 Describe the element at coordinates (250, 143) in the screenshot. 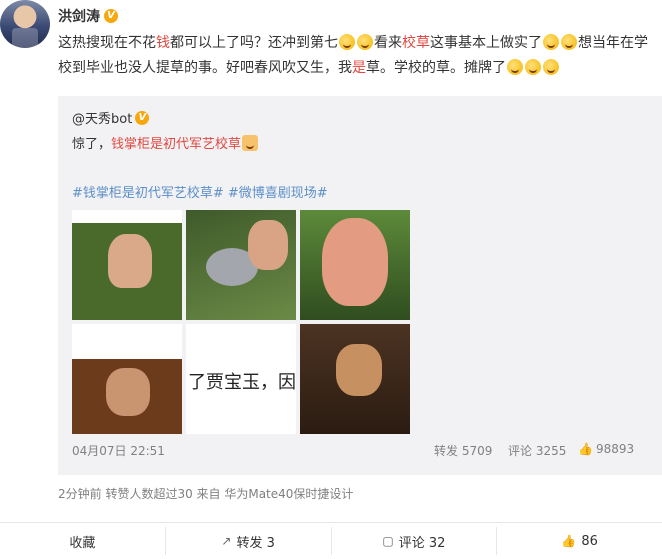

I see `clap-emoji-icon` at that location.